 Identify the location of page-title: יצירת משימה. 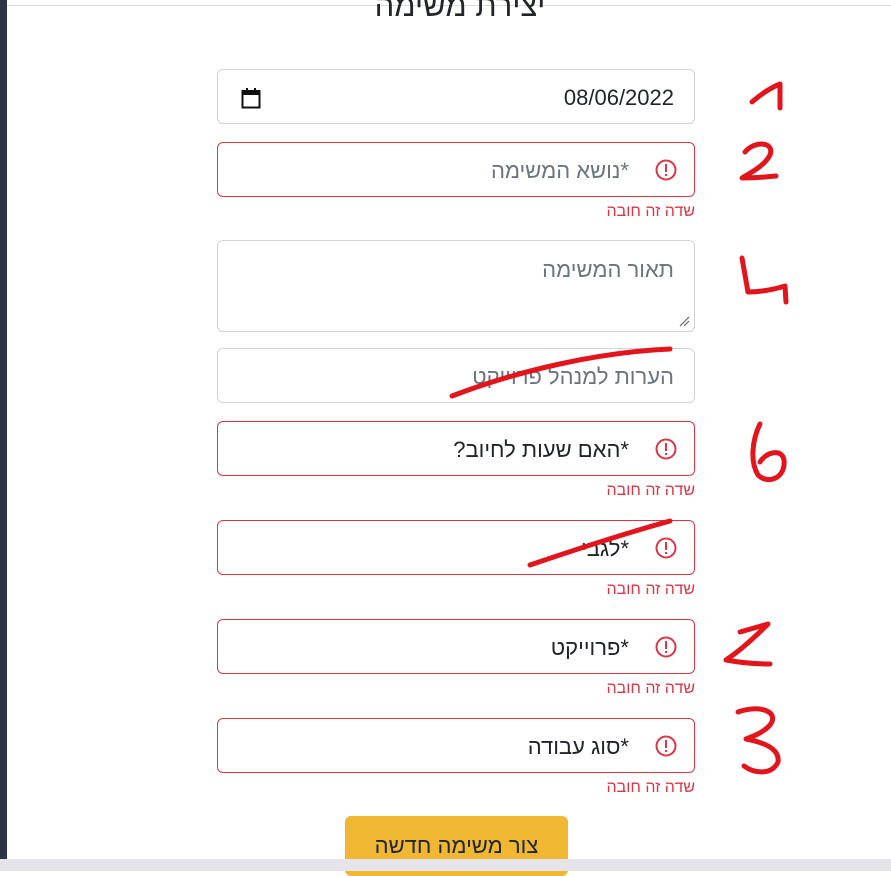
(460, 11).